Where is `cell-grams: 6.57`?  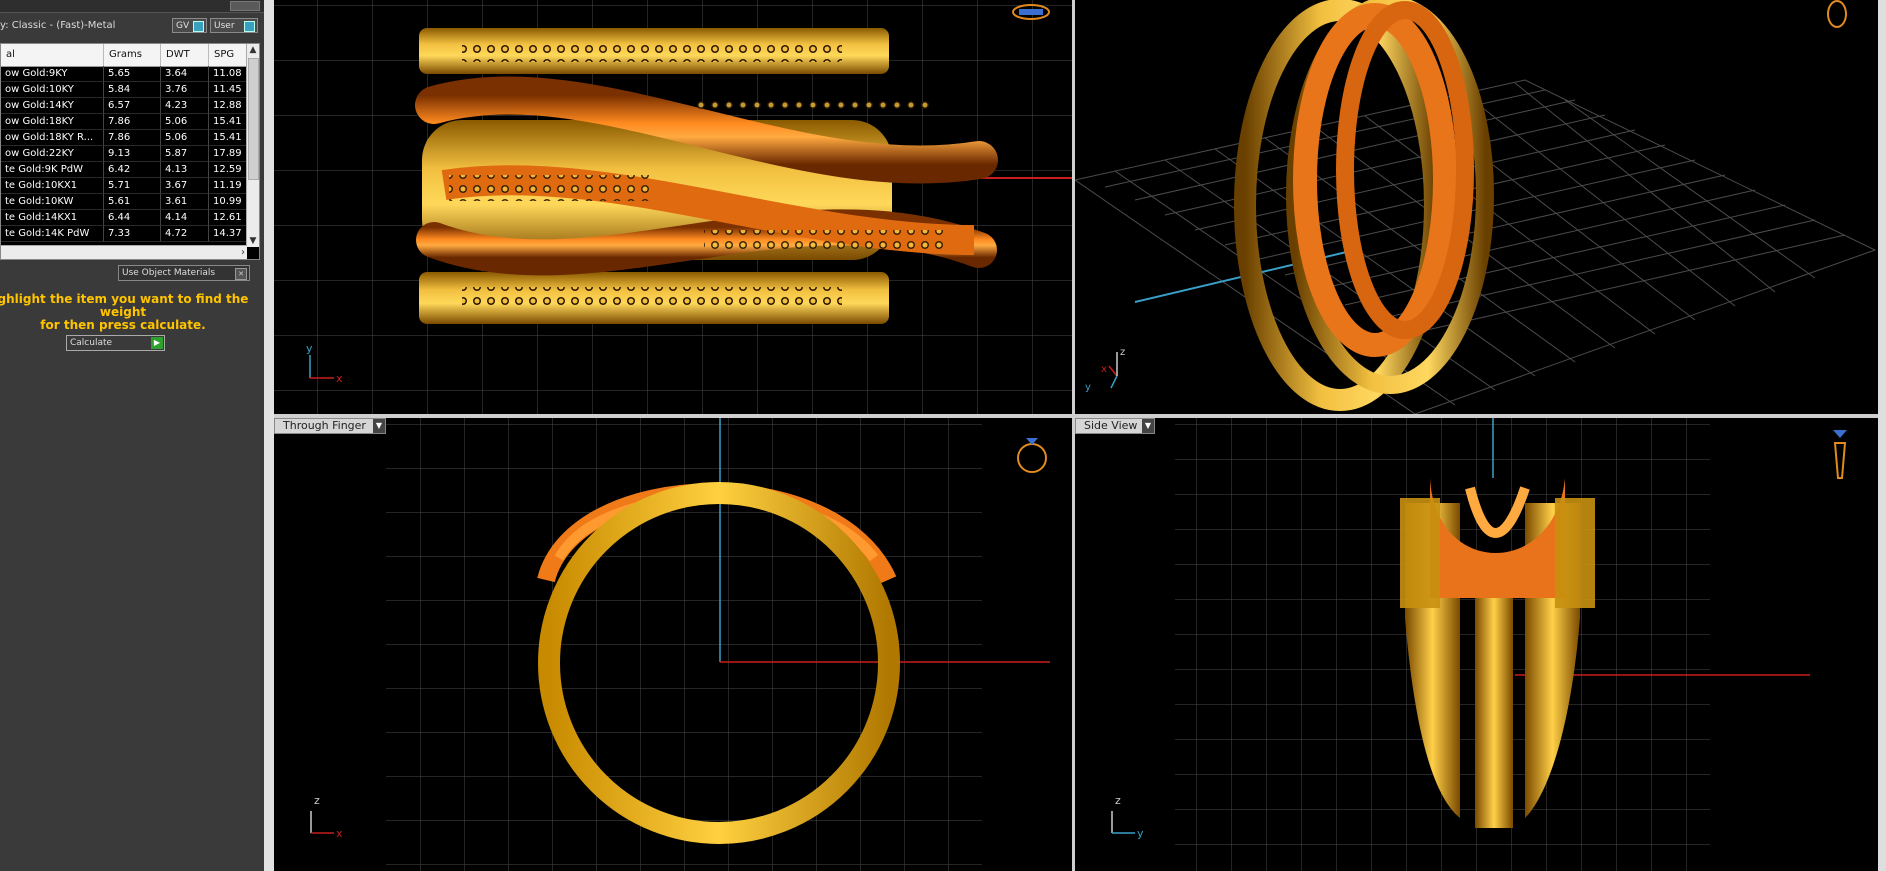 cell-grams: 6.57 is located at coordinates (132, 106).